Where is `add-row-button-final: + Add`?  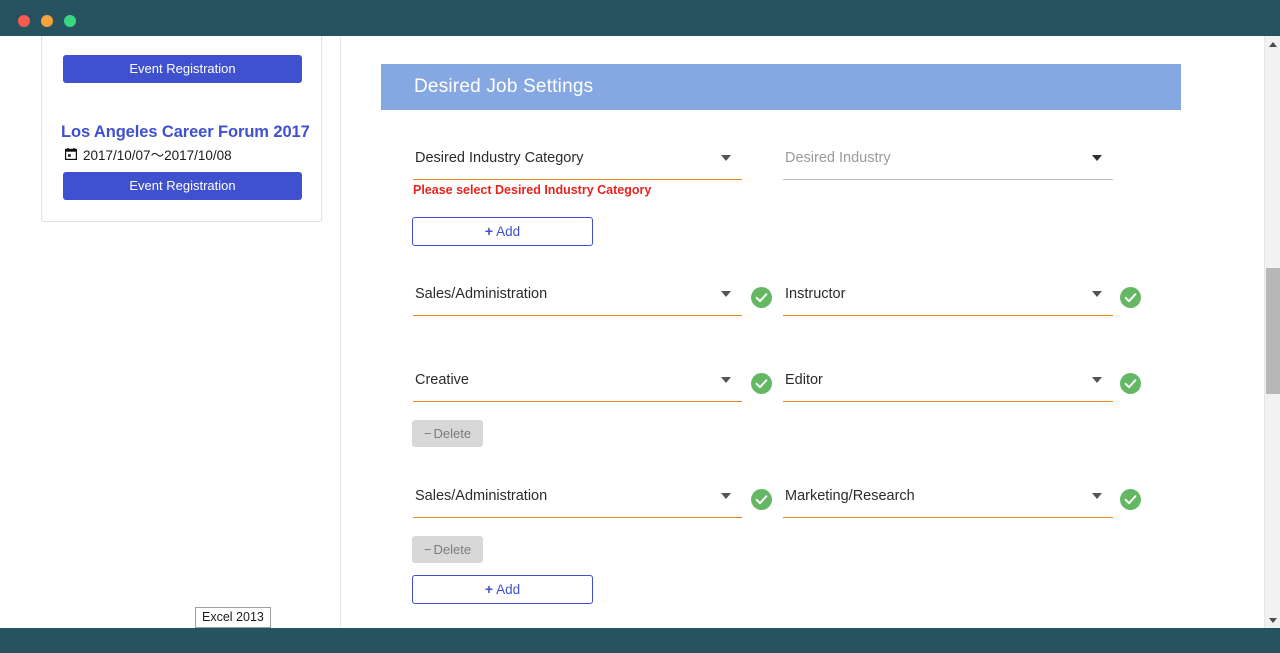
add-row-button-final: + Add is located at coordinates (502, 589).